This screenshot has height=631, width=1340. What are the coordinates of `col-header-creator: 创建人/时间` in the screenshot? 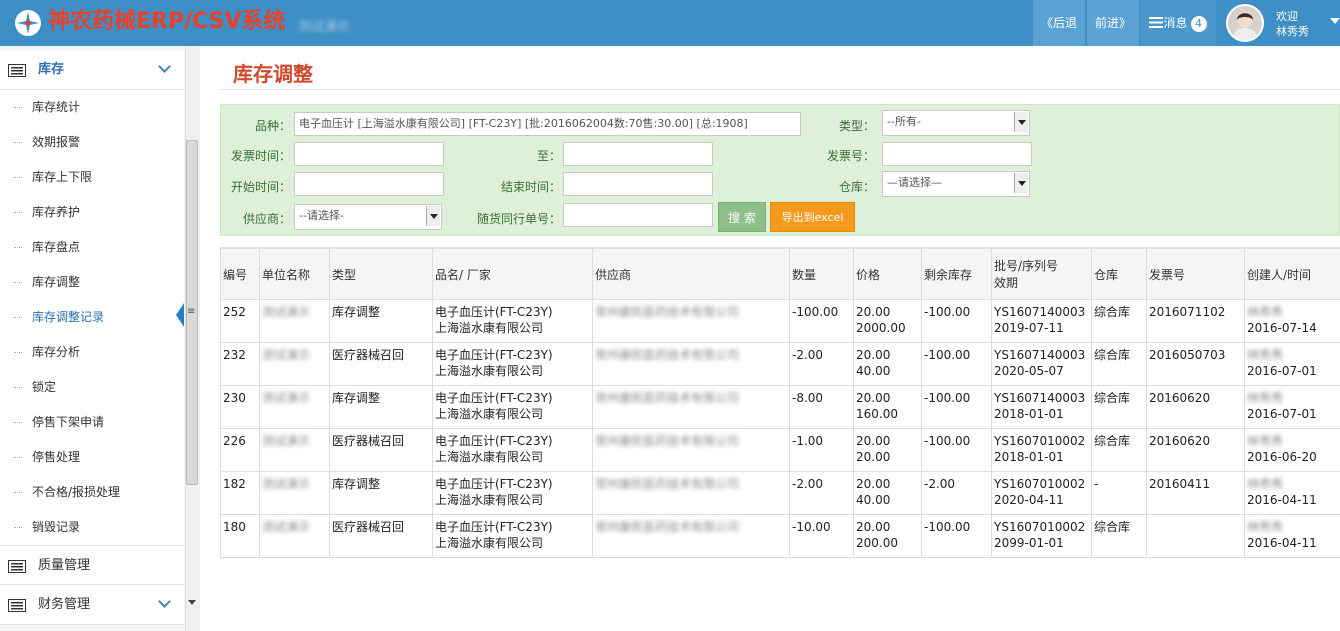 It's located at (1292, 274).